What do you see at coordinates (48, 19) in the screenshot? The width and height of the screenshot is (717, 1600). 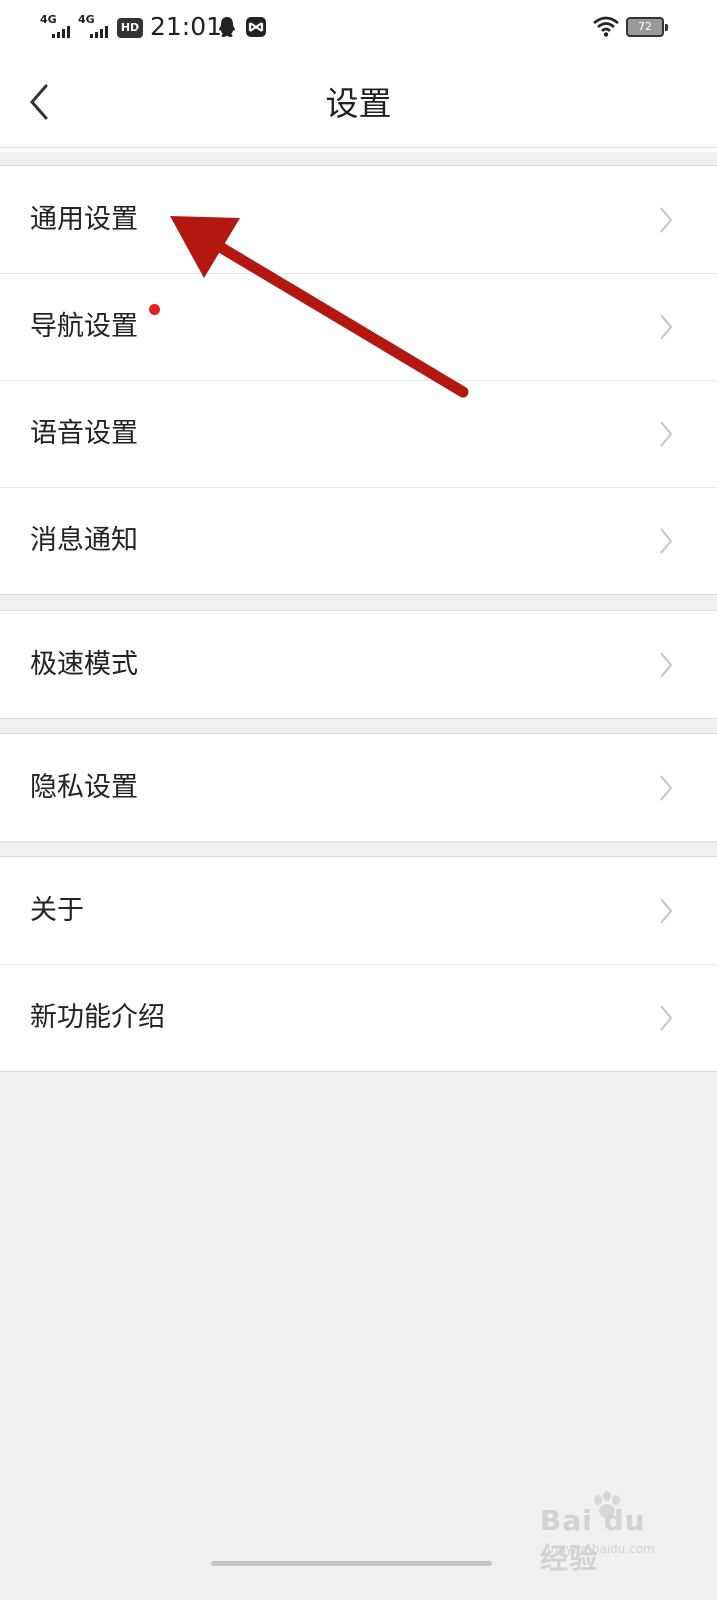 I see `network-type-1: 4G` at bounding box center [48, 19].